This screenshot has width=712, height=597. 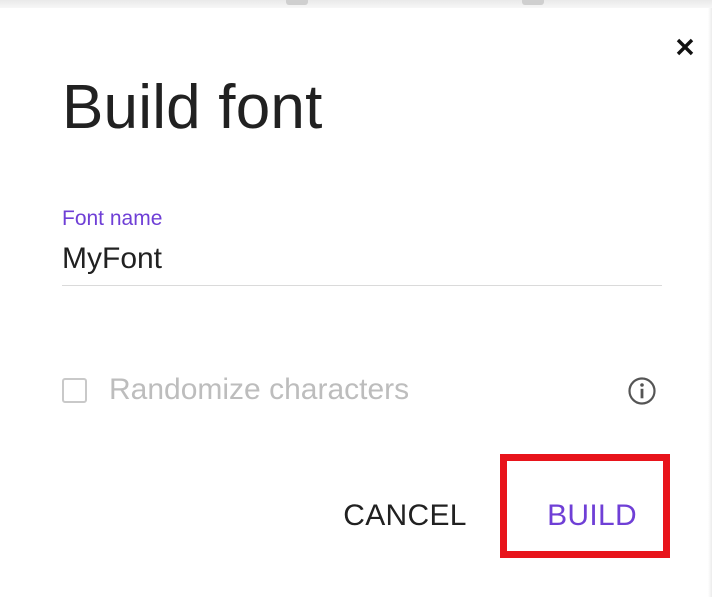 I want to click on build-button: BUILD, so click(x=592, y=516).